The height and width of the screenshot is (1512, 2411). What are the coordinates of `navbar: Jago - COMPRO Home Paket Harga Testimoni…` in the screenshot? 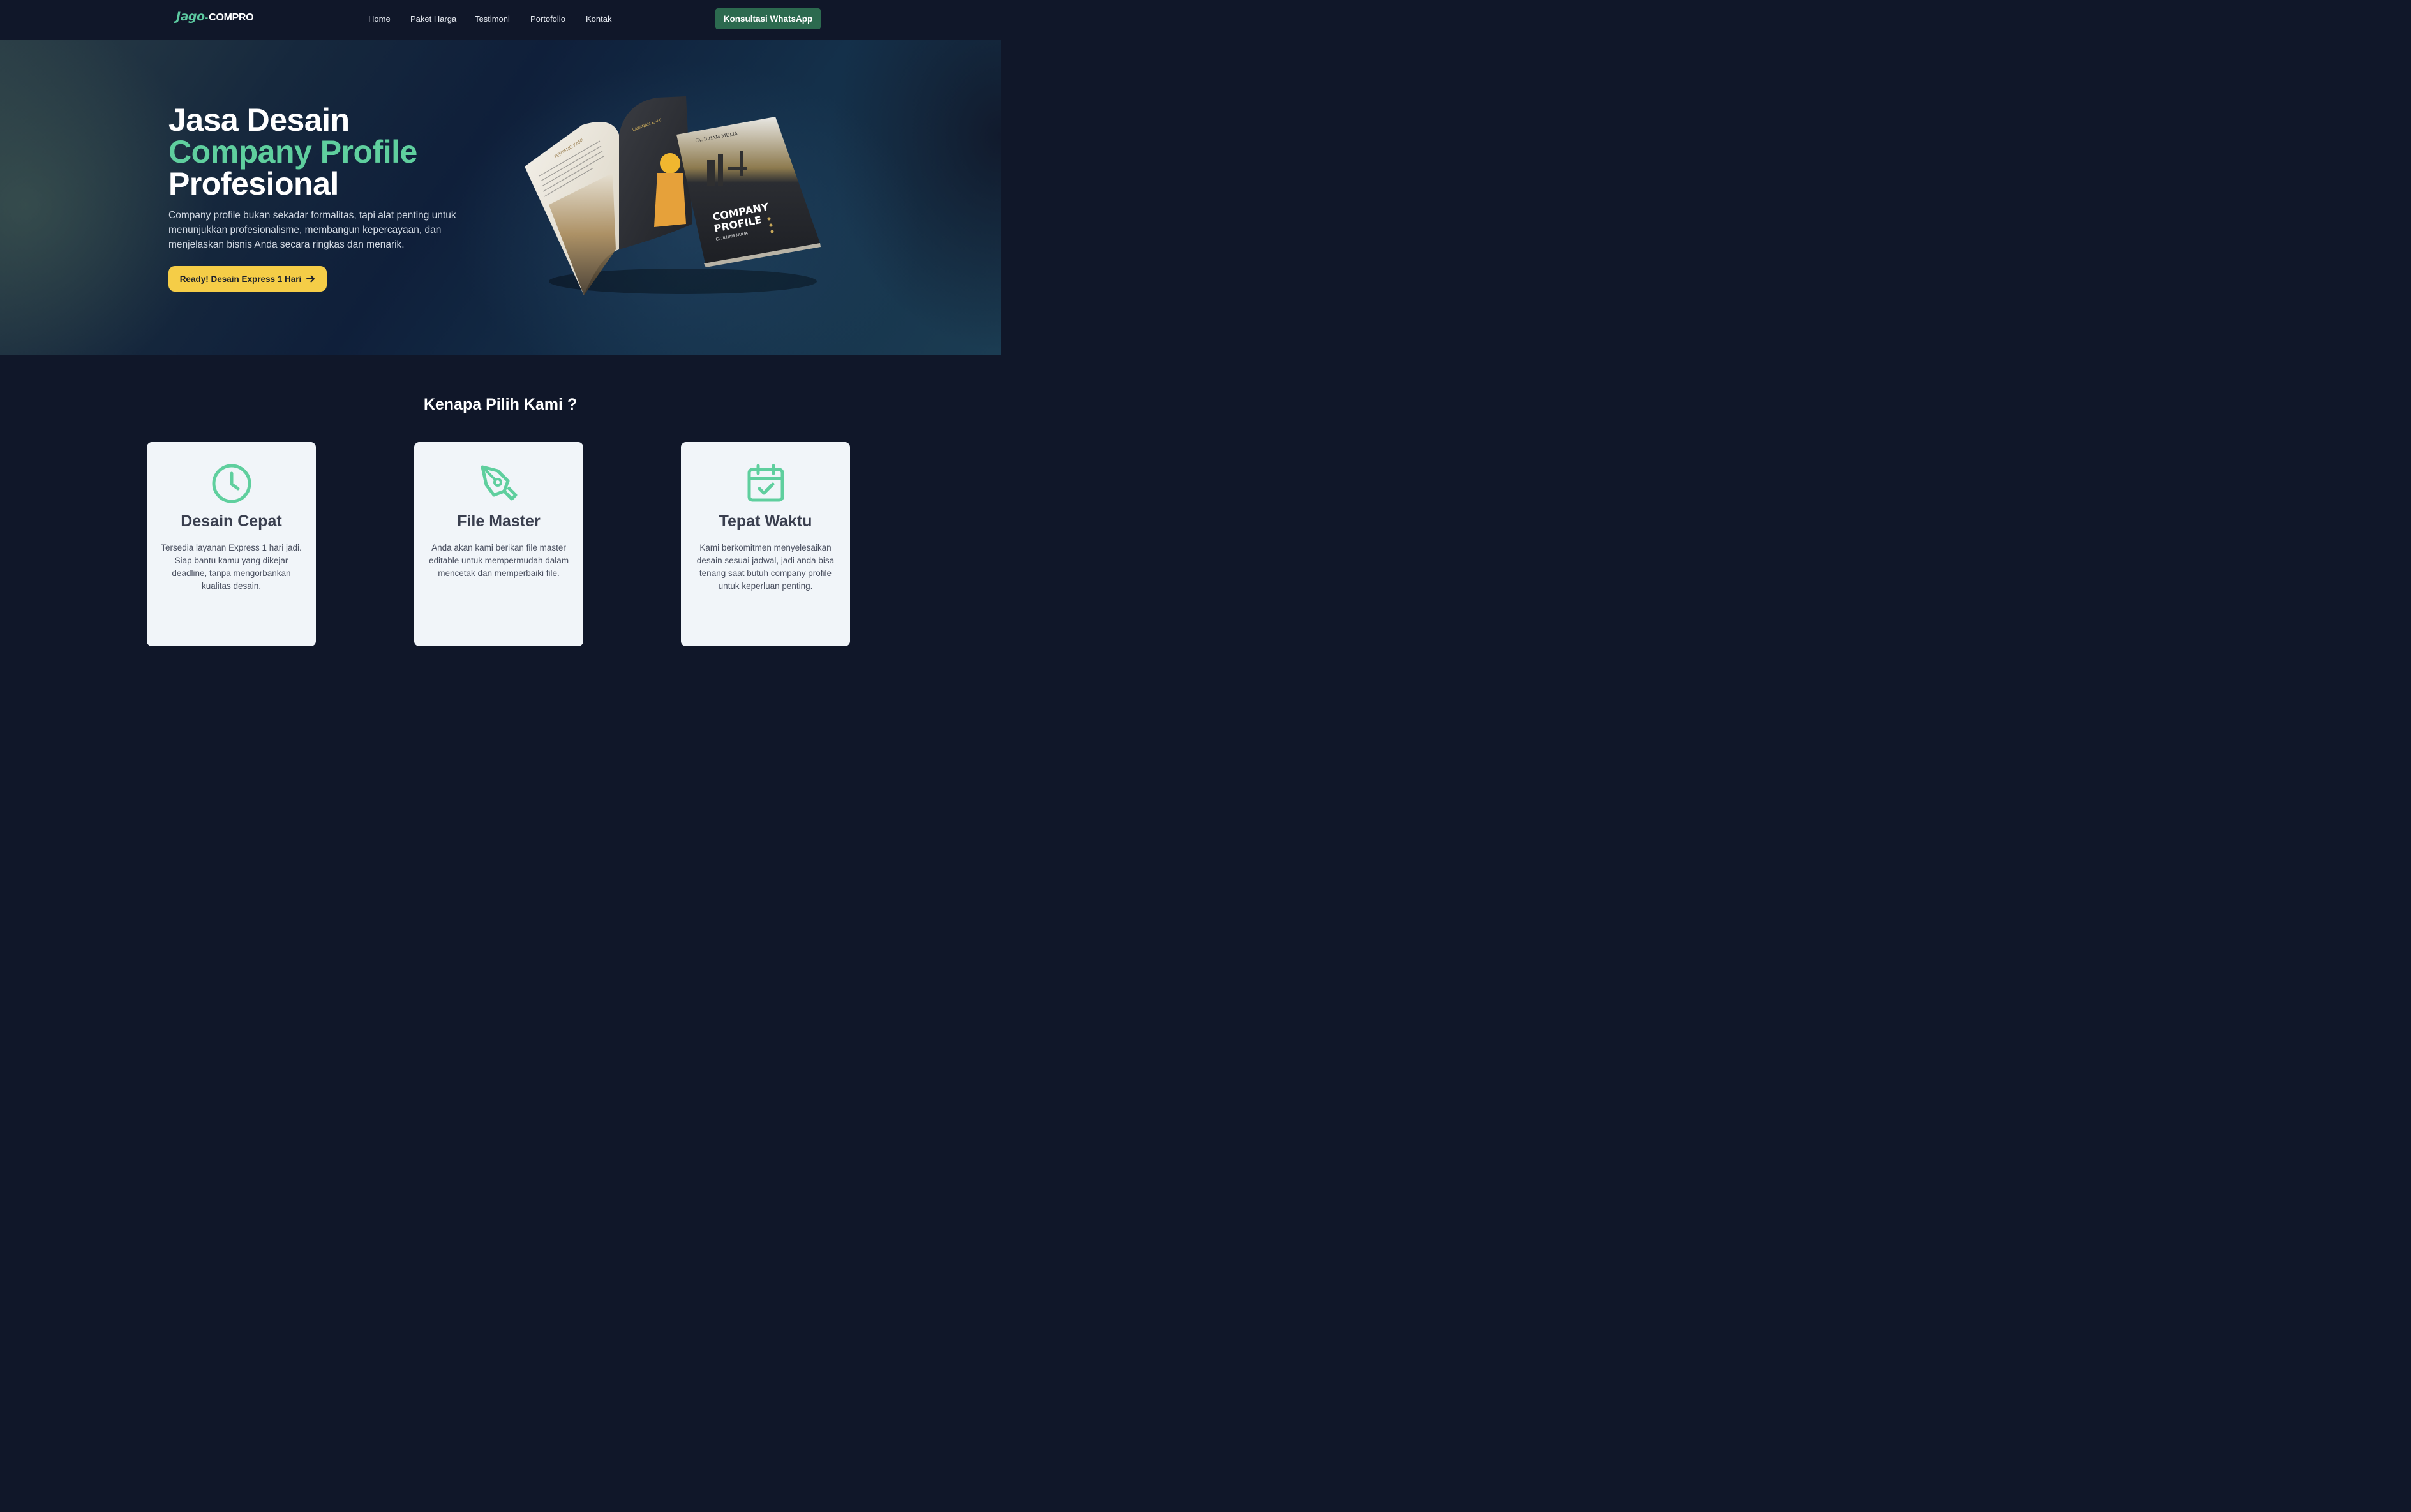 It's located at (500, 20).